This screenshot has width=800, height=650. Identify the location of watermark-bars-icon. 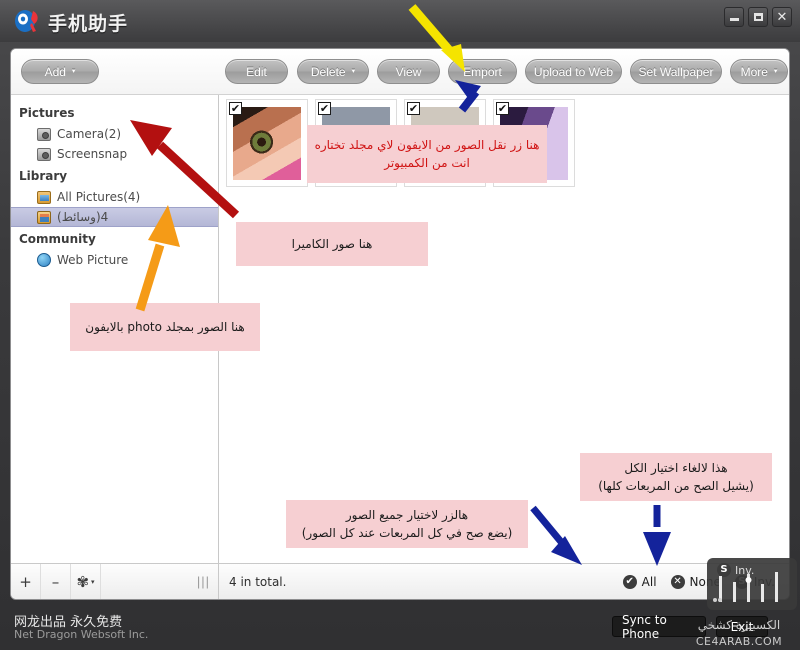
(745, 587).